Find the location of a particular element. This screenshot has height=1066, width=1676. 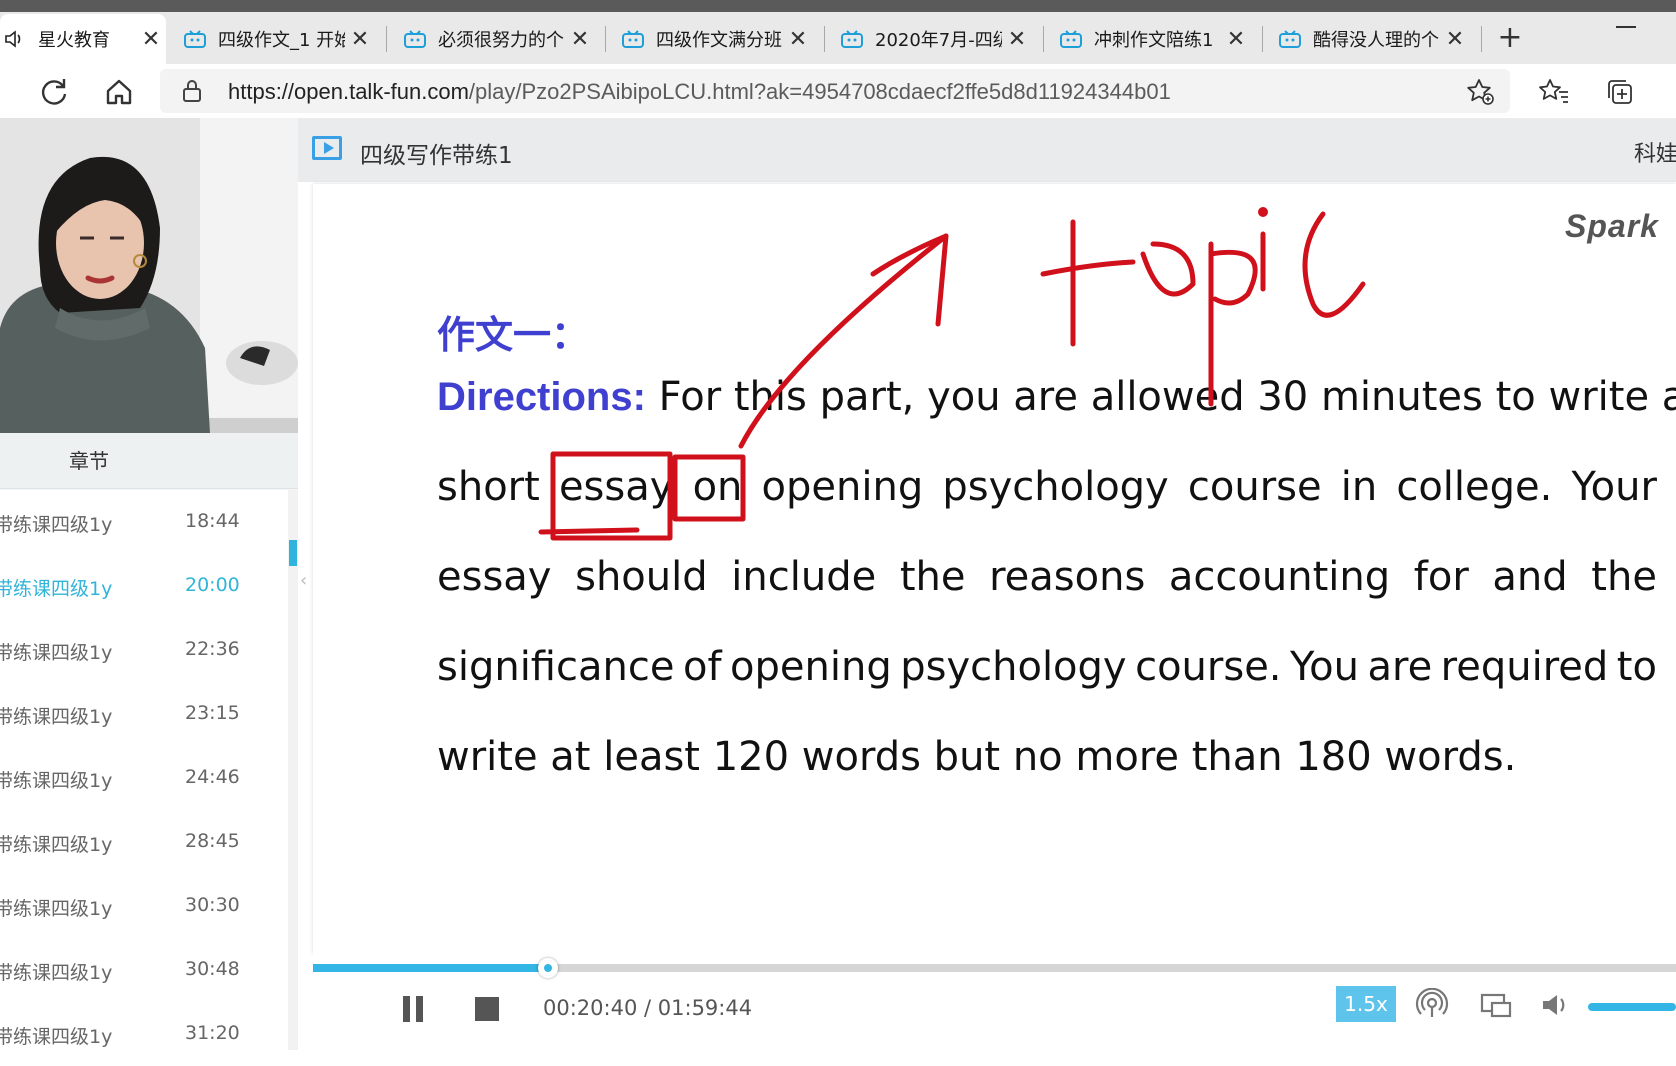

brand-logo: Spark is located at coordinates (1612, 226).